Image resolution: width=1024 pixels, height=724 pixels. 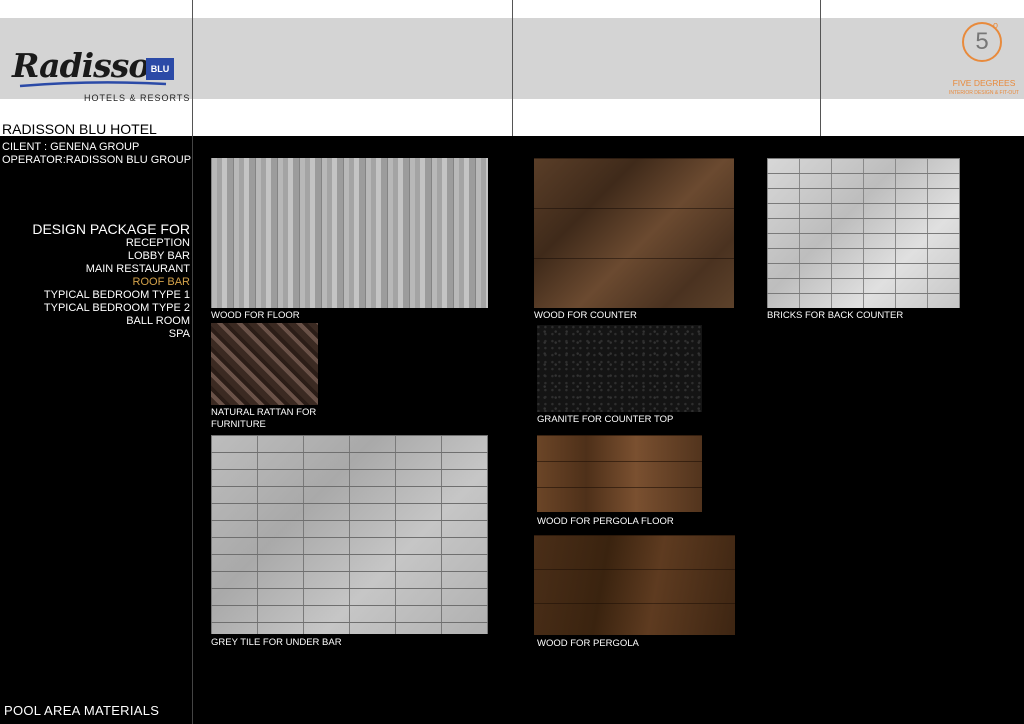 I want to click on pergola-floor-swatch, so click(x=619, y=473).